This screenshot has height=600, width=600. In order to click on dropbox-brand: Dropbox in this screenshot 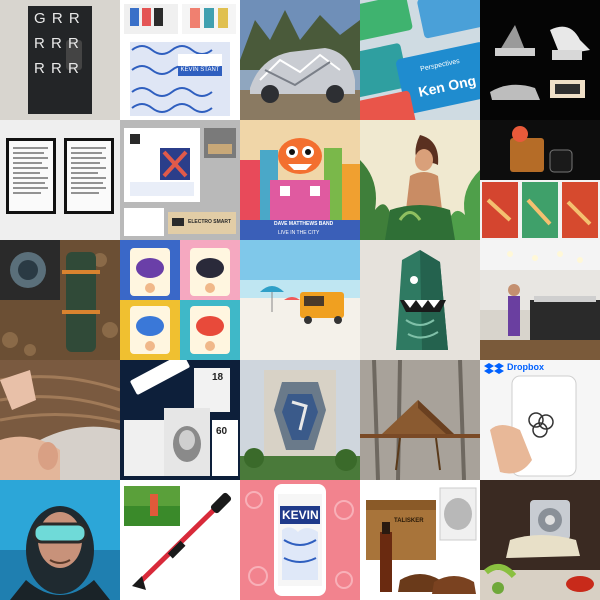, I will do `click(525, 367)`.